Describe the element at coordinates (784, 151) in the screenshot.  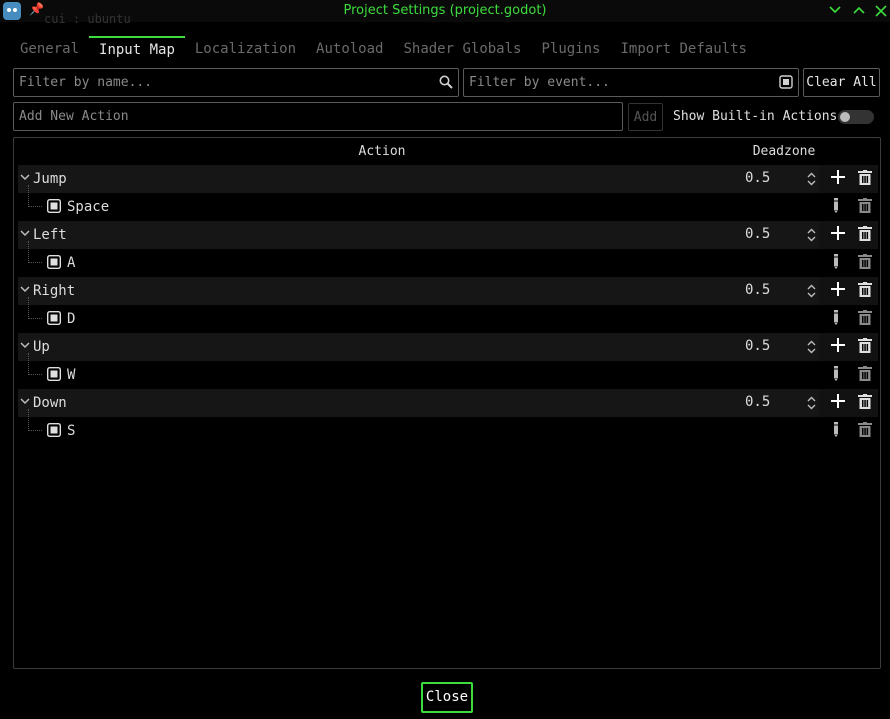
I see `deadzone-column-header: Deadzone` at that location.